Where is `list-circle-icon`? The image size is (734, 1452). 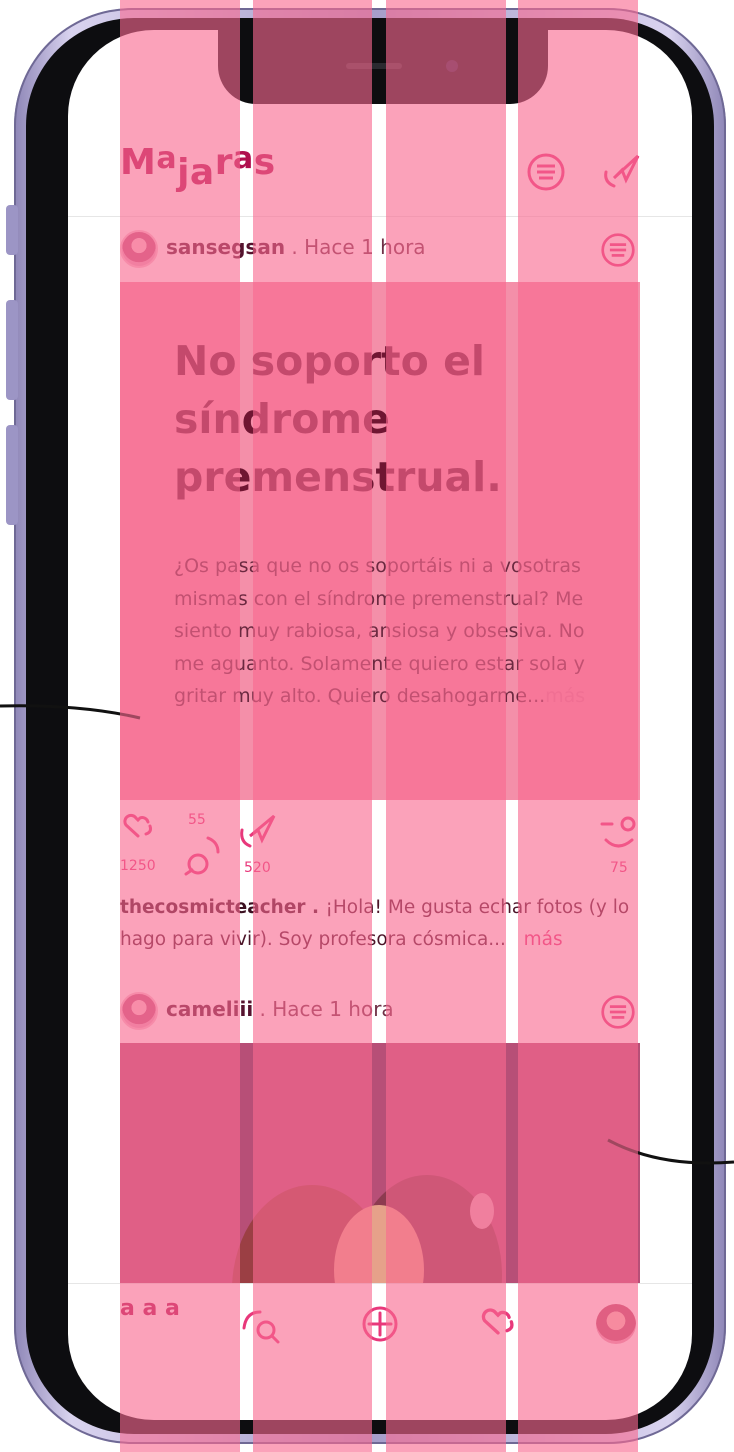
list-circle-icon is located at coordinates (546, 172).